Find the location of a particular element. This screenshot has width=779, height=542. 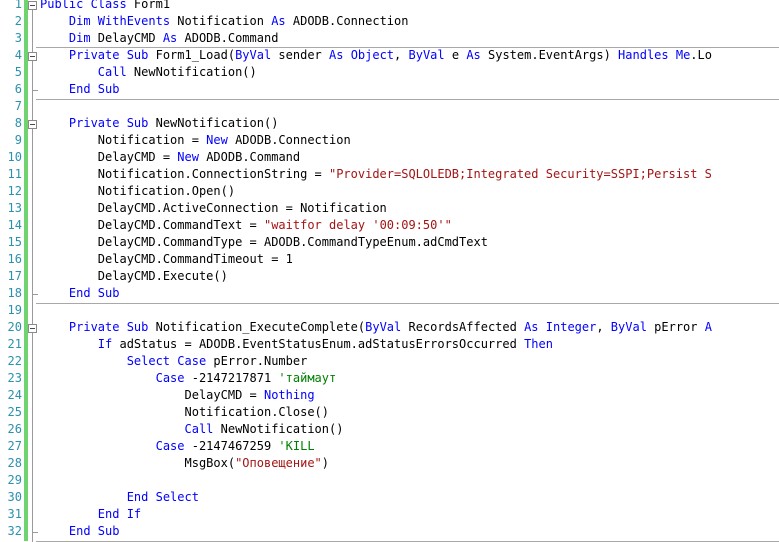

code-token: Notification_ExecuteComplete( is located at coordinates (257, 327).